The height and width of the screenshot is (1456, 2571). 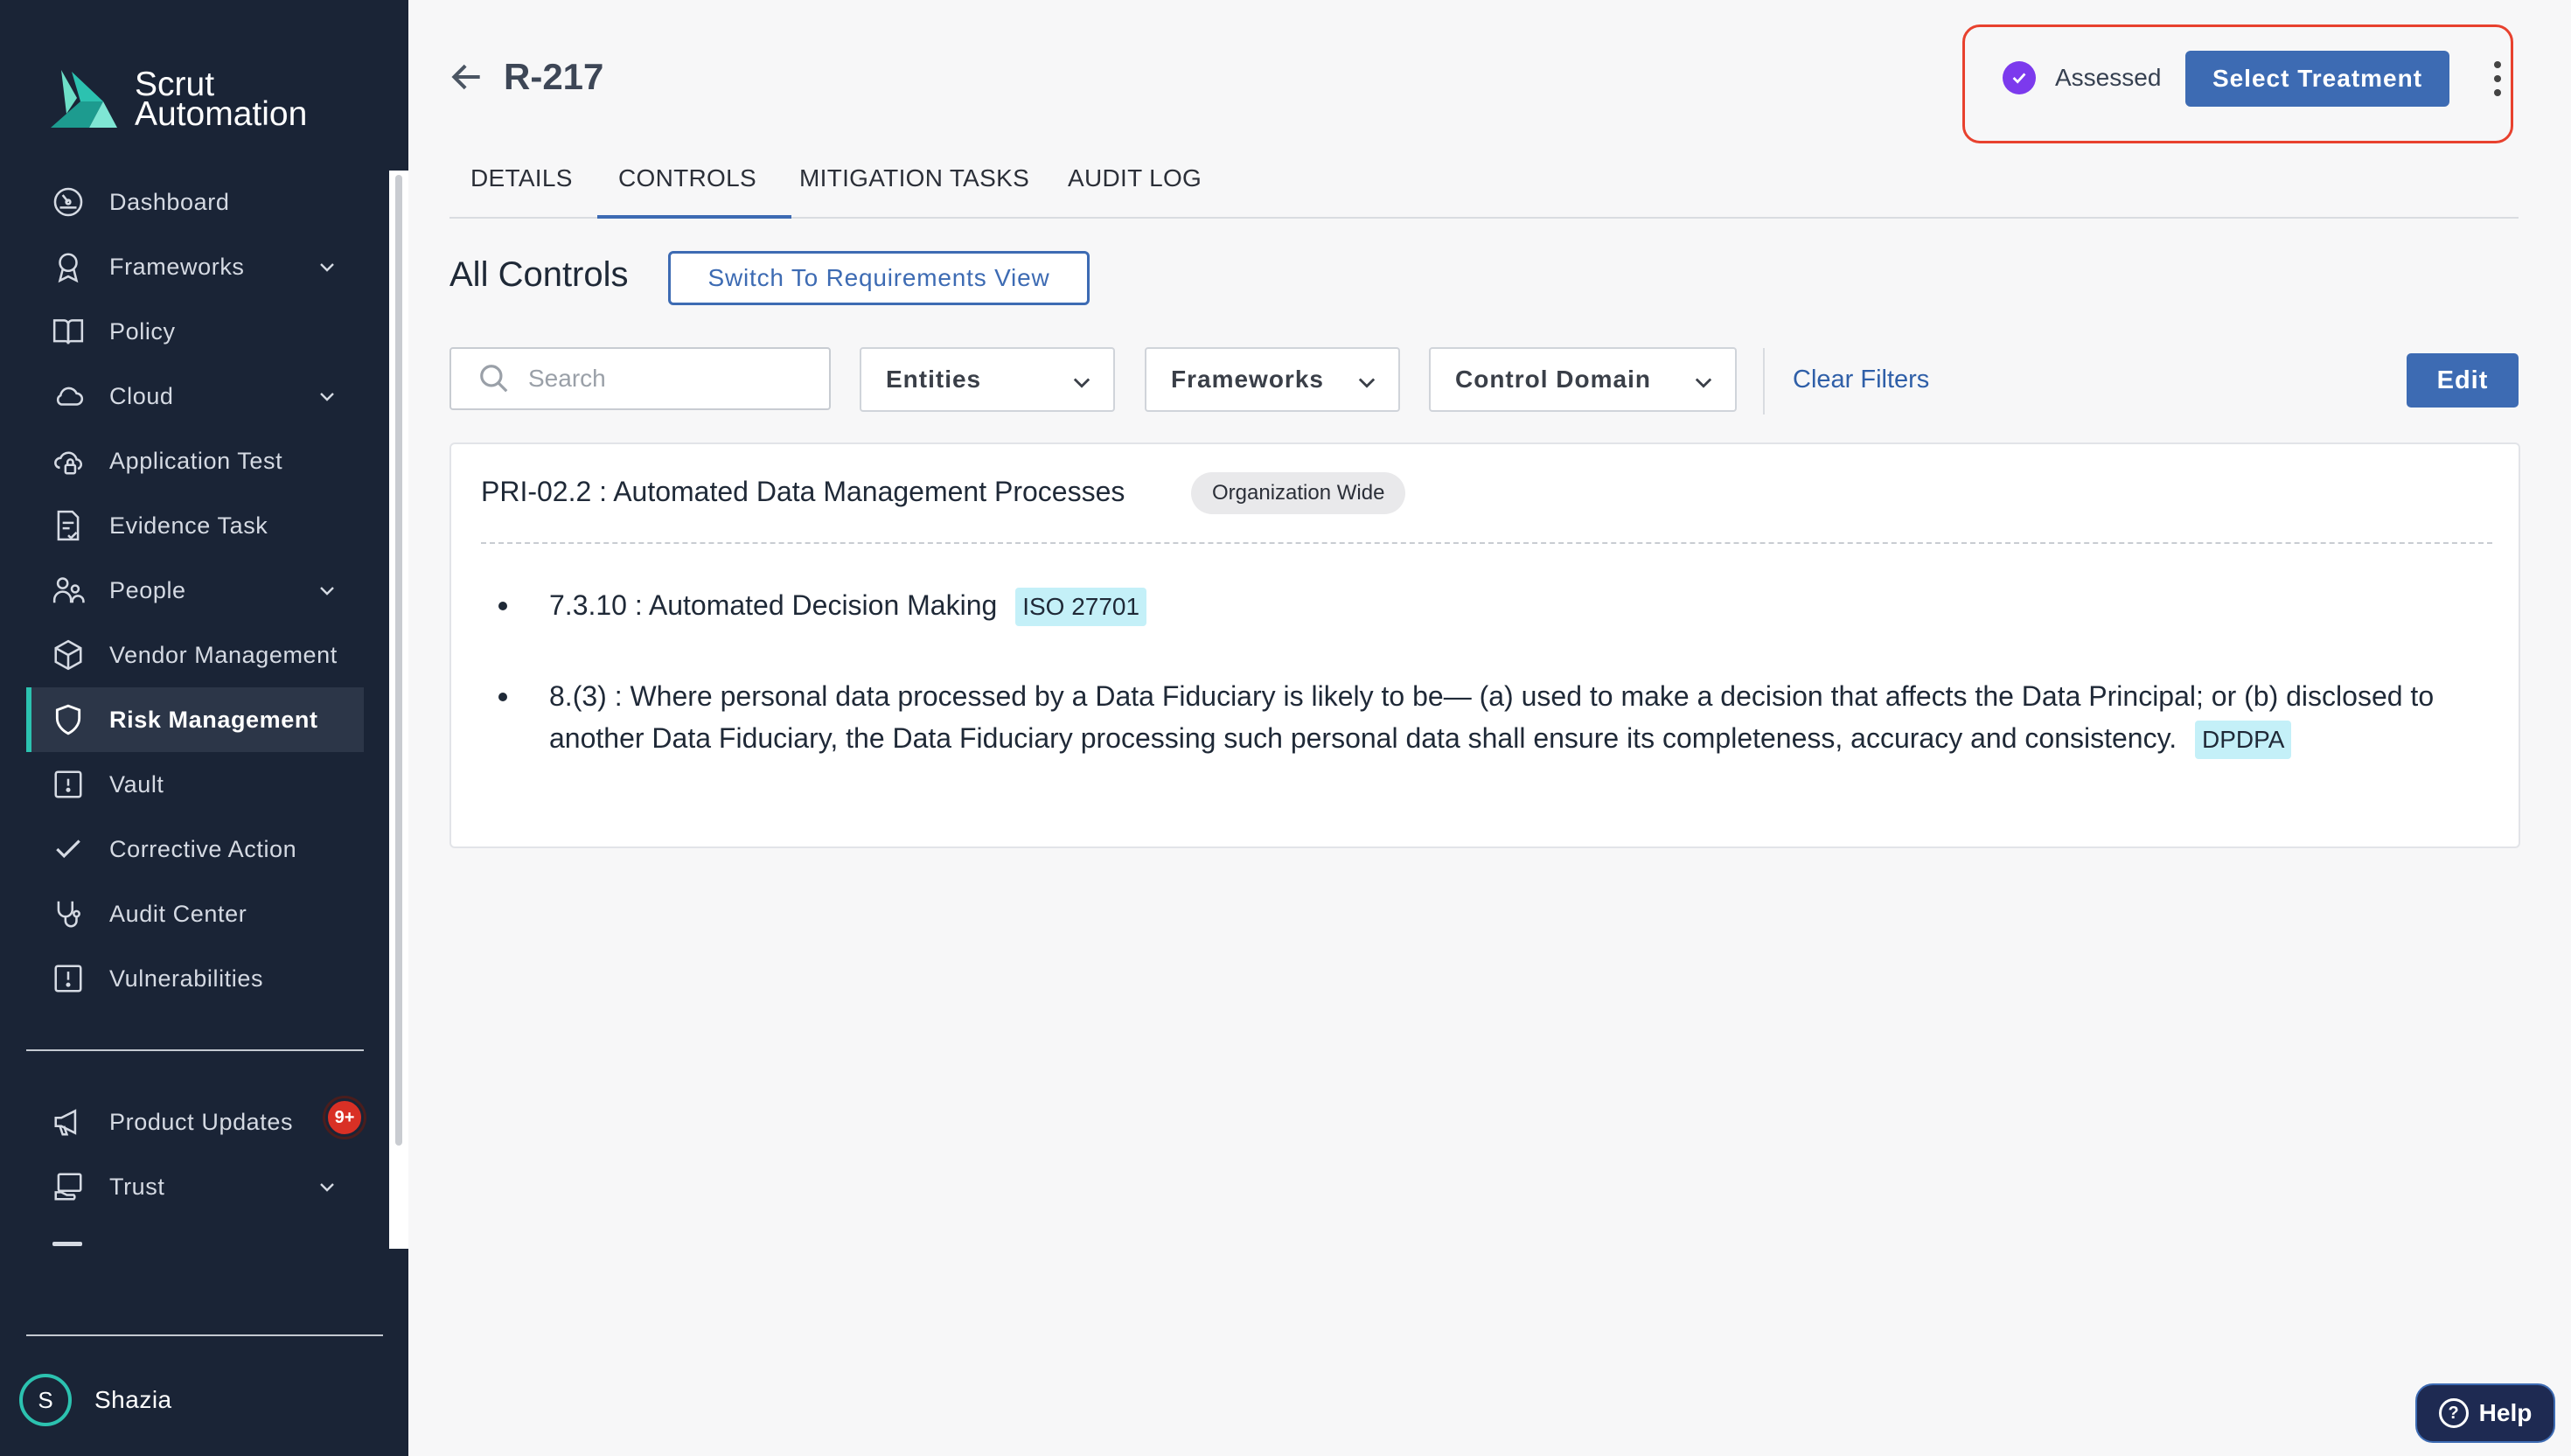 What do you see at coordinates (1861, 380) in the screenshot?
I see `clear-filters-link: Clear Filters` at bounding box center [1861, 380].